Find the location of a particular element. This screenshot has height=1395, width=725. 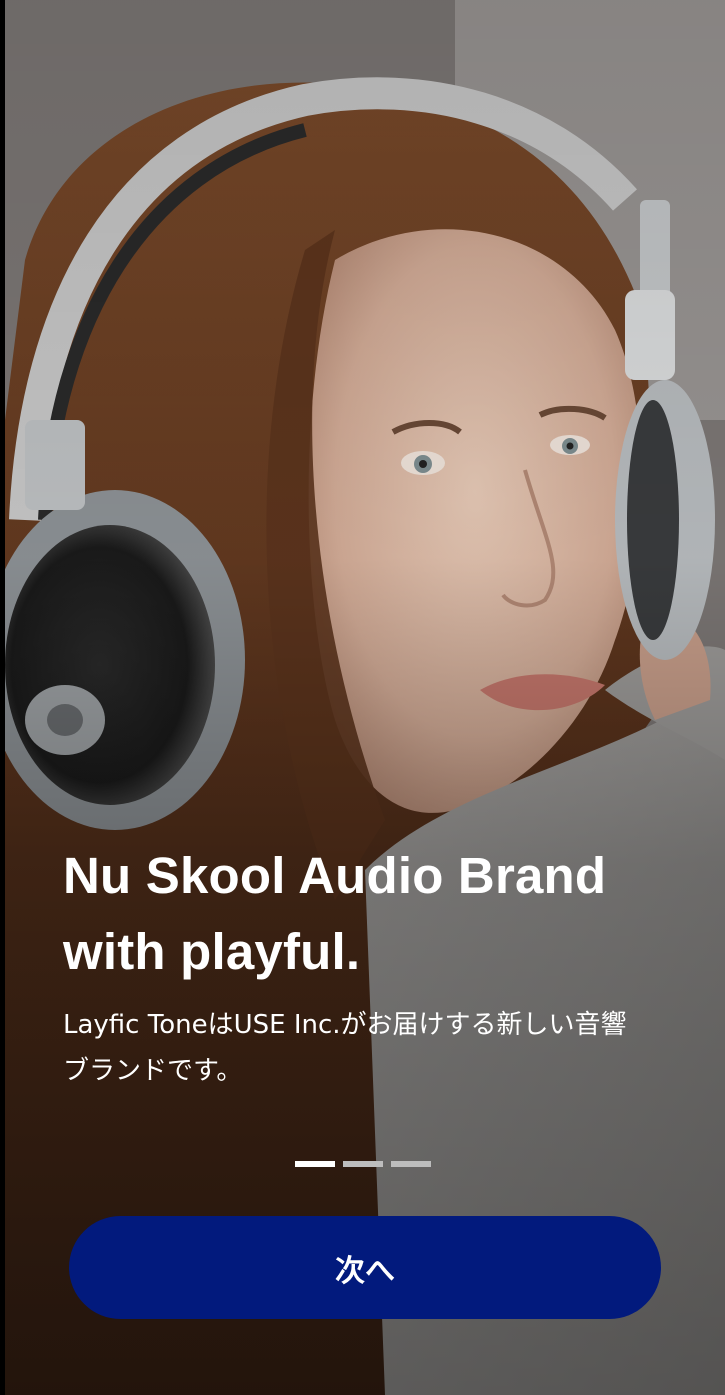

headline-line-1: Nu Skool Audio Brand is located at coordinates (335, 875).